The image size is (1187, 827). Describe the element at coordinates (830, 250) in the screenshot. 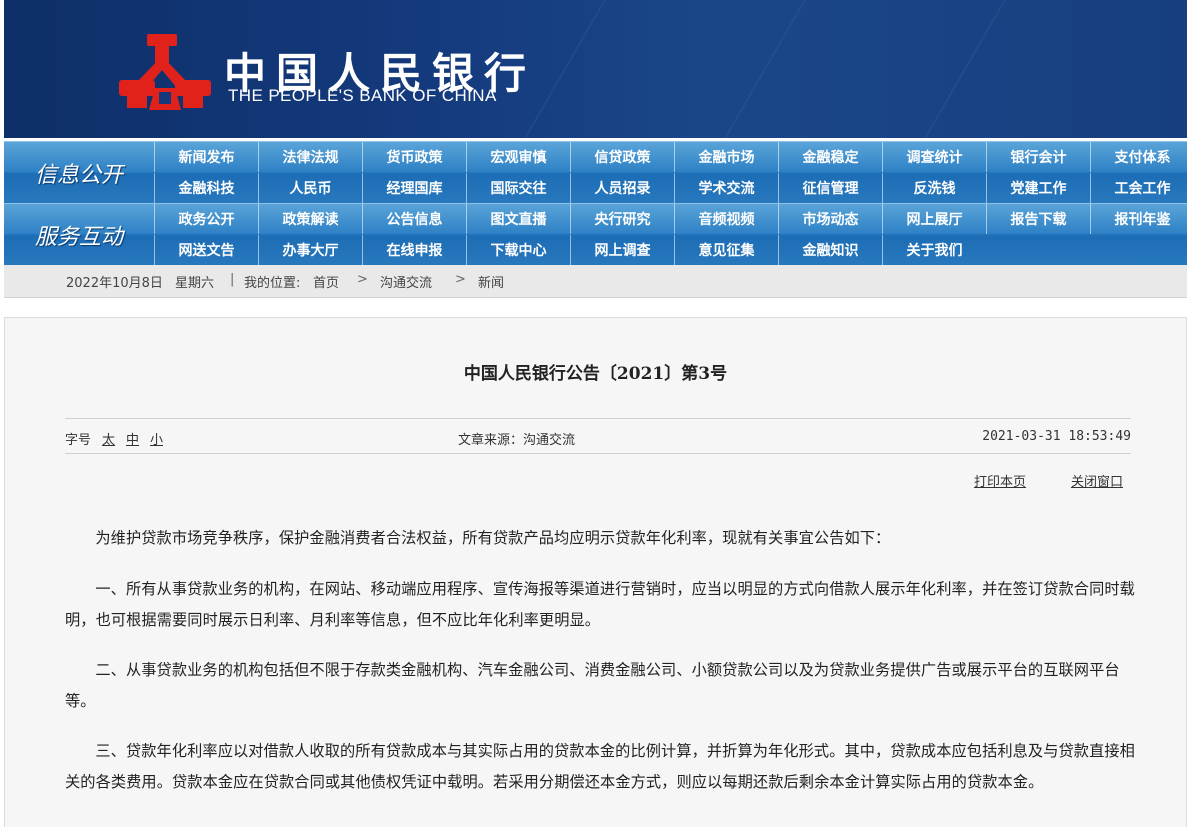

I see `nav-service-item: 金融知识` at that location.